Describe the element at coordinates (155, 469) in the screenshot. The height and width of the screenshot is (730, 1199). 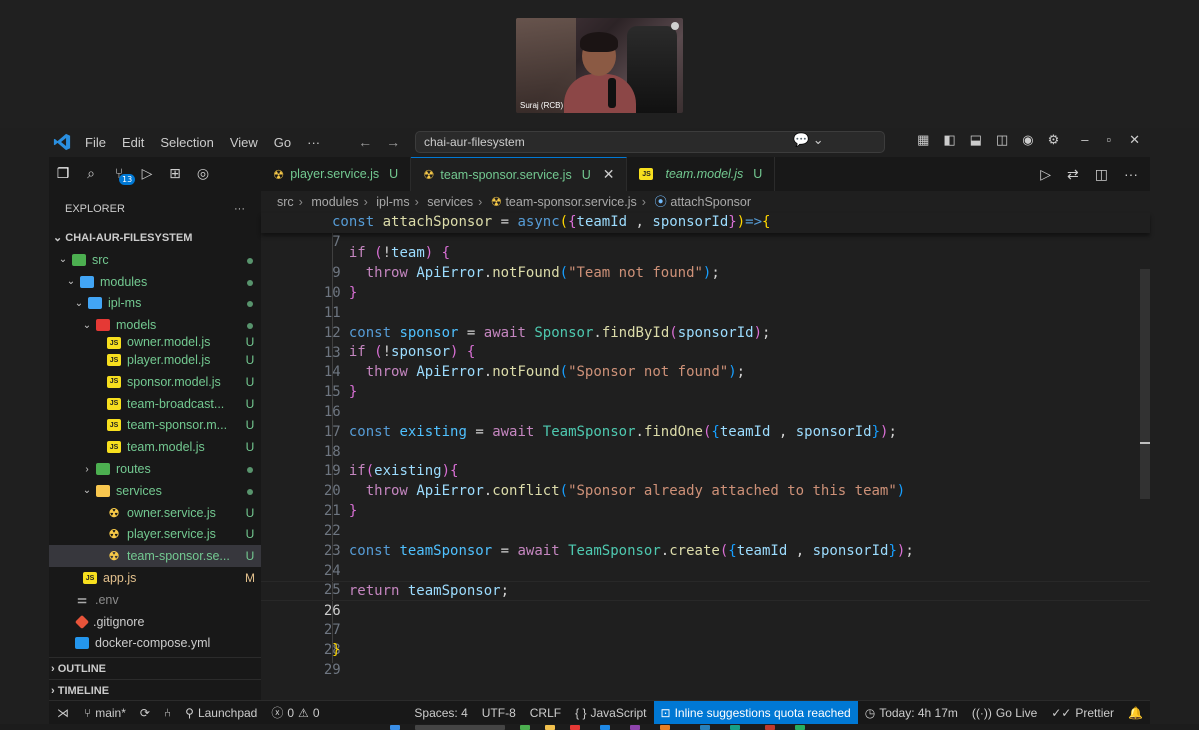
I see `tree-folder-routes: › routes` at that location.